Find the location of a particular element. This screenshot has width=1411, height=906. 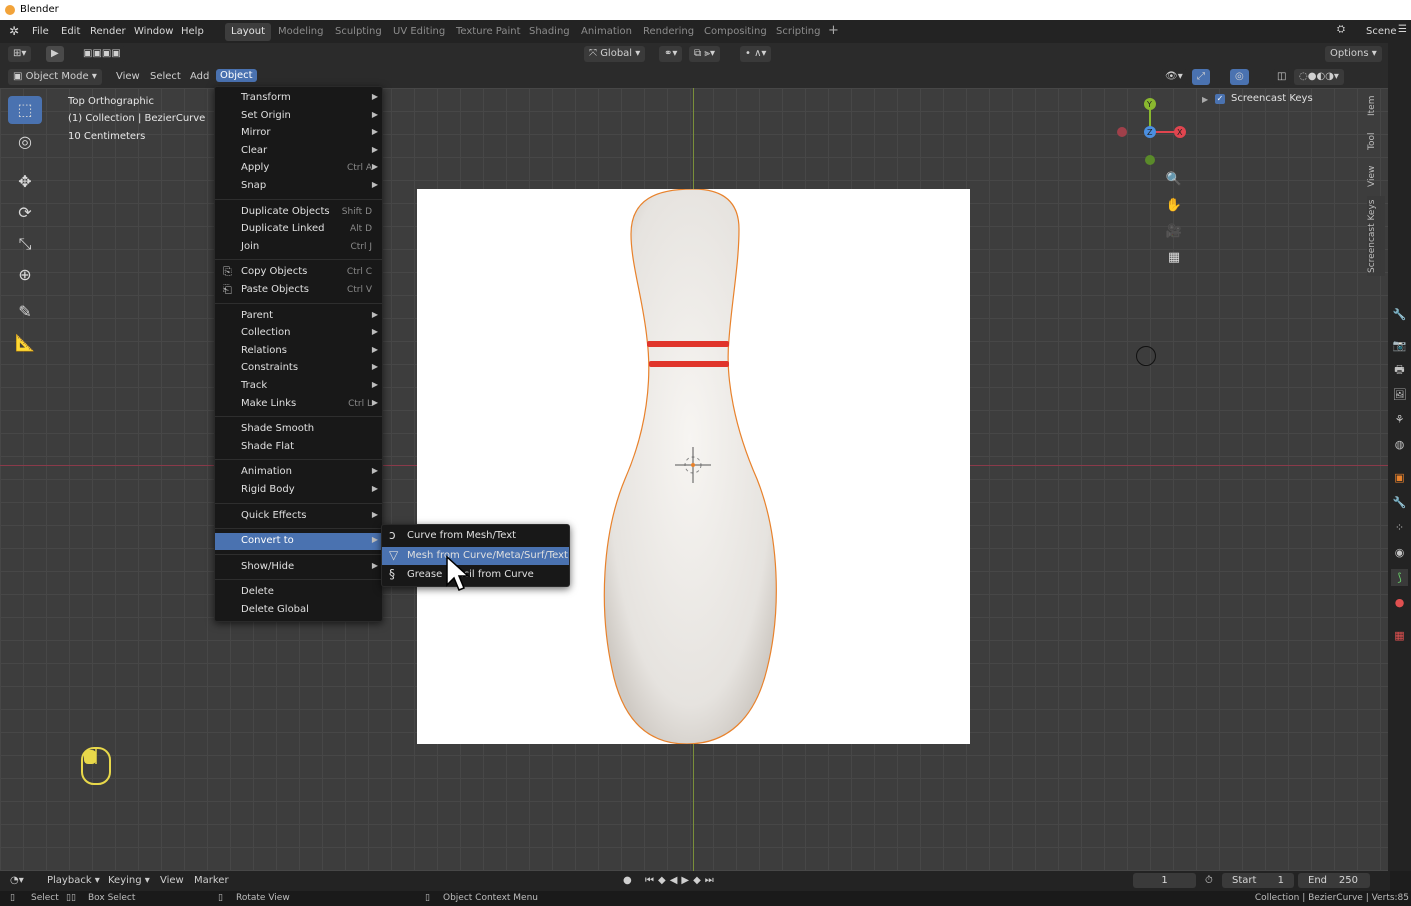

timeline-menu-keying: Keying ▾ is located at coordinates (129, 880).